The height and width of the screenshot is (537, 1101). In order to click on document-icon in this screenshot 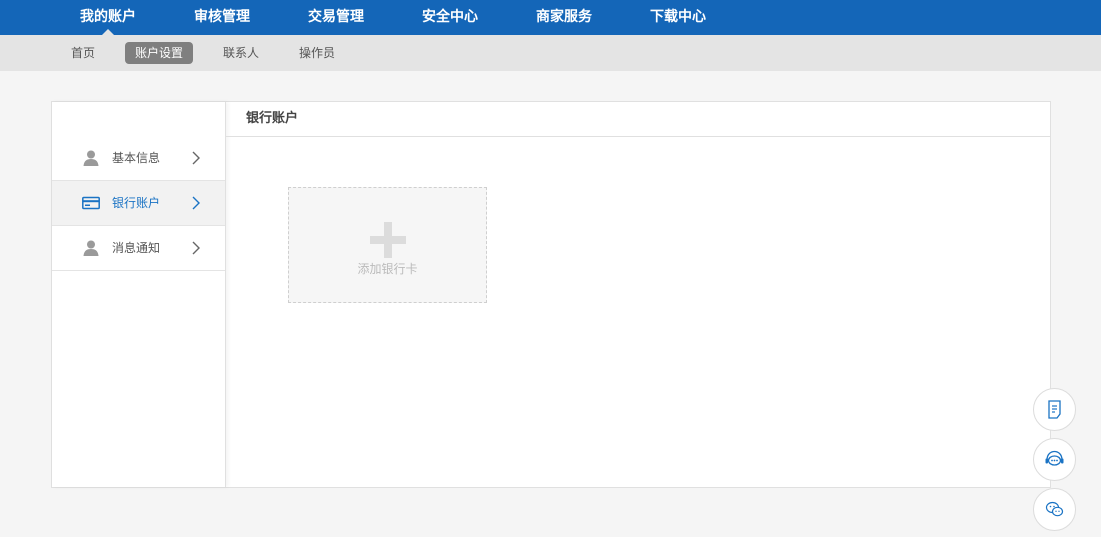, I will do `click(1054, 409)`.